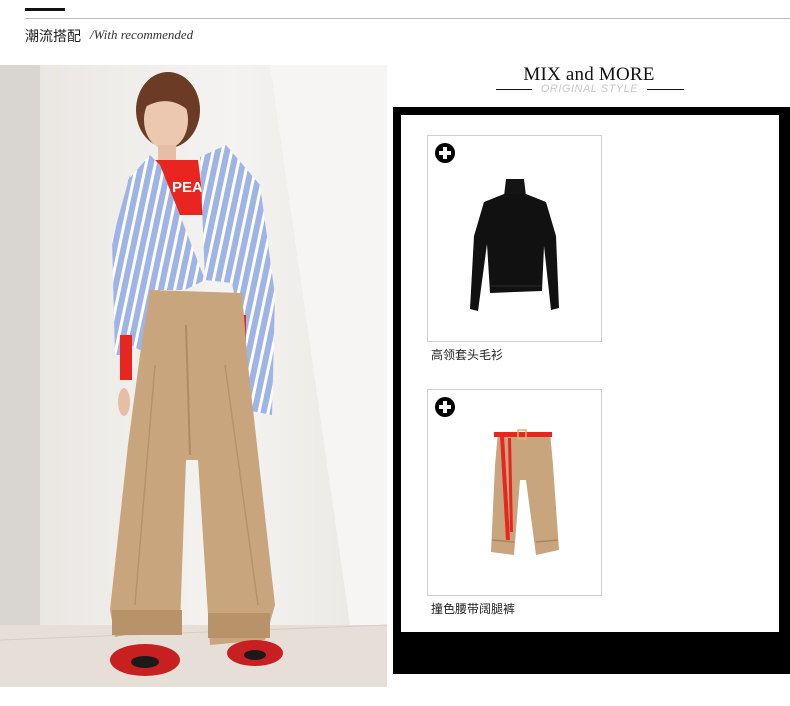  What do you see at coordinates (525, 492) in the screenshot?
I see `wide-leg-pants-image` at bounding box center [525, 492].